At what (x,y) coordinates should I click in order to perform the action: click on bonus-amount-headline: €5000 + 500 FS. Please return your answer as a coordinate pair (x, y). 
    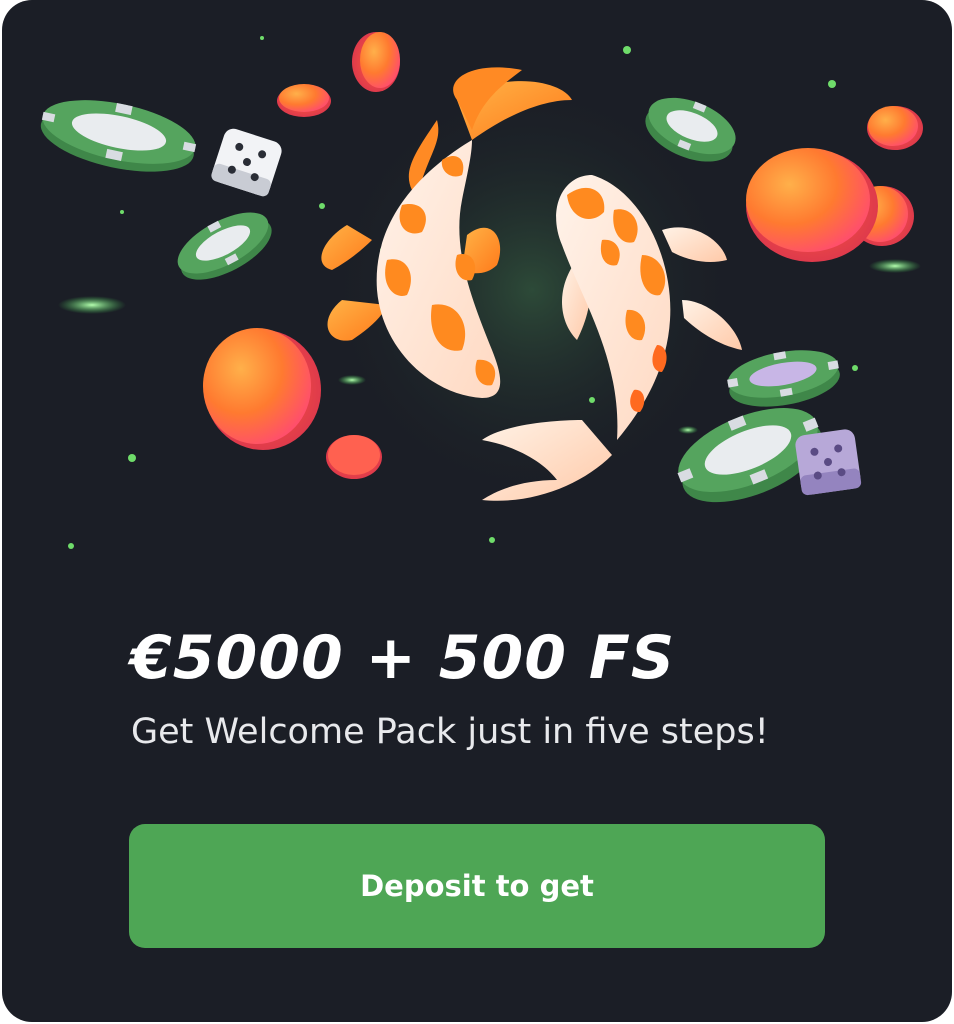
    Looking at the image, I should click on (403, 658).